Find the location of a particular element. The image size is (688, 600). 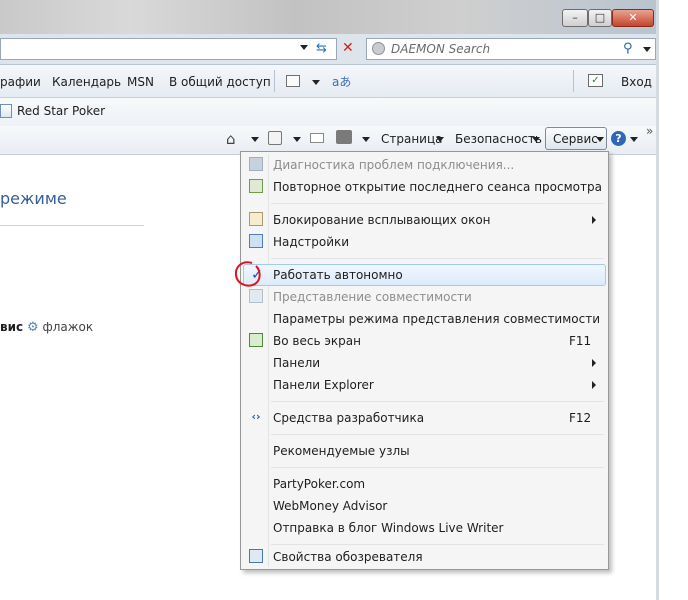

menu-item-label: Блокирование всплывающих окон is located at coordinates (382, 220).